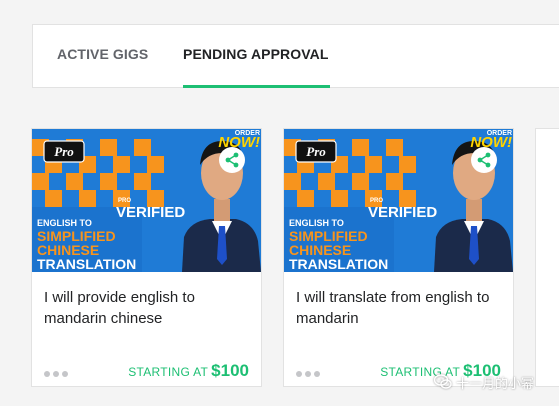 The width and height of the screenshot is (559, 406). Describe the element at coordinates (256, 86) in the screenshot. I see `active-tab-indicator` at that location.